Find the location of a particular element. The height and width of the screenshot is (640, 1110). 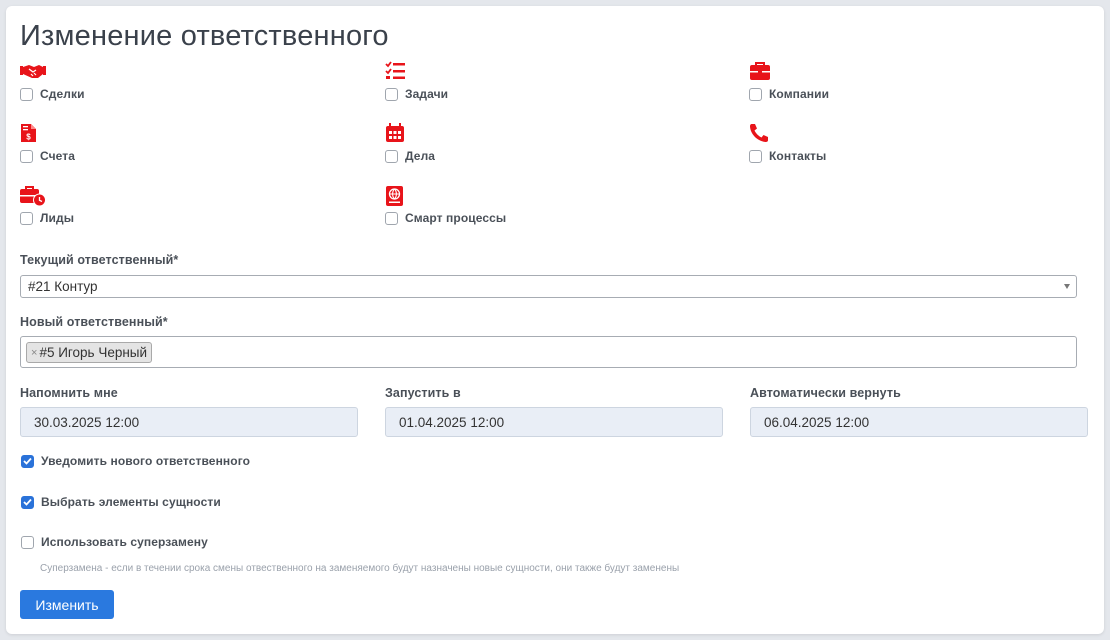

entity-tasks: Задачи is located at coordinates (535, 81).